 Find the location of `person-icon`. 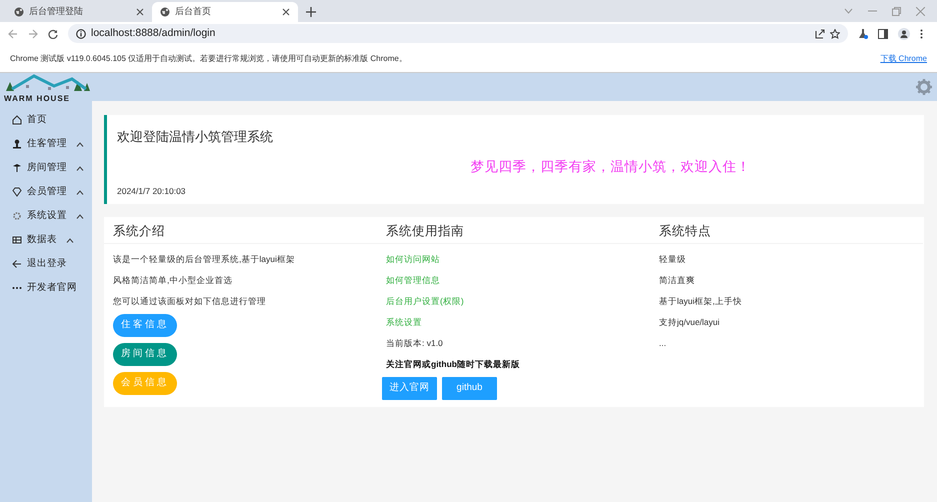

person-icon is located at coordinates (17, 144).